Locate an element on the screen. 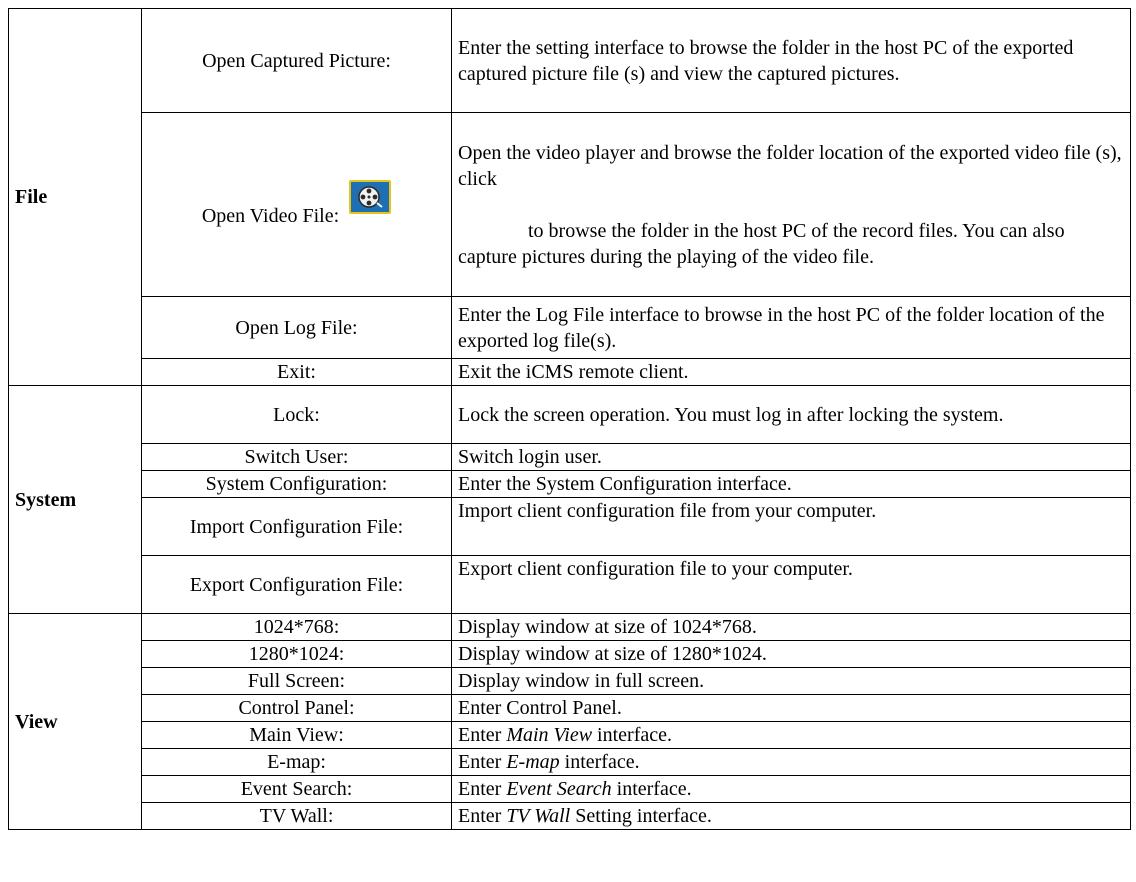 The width and height of the screenshot is (1136, 882). item-tv-wall: TV Wall: is located at coordinates (296, 816).